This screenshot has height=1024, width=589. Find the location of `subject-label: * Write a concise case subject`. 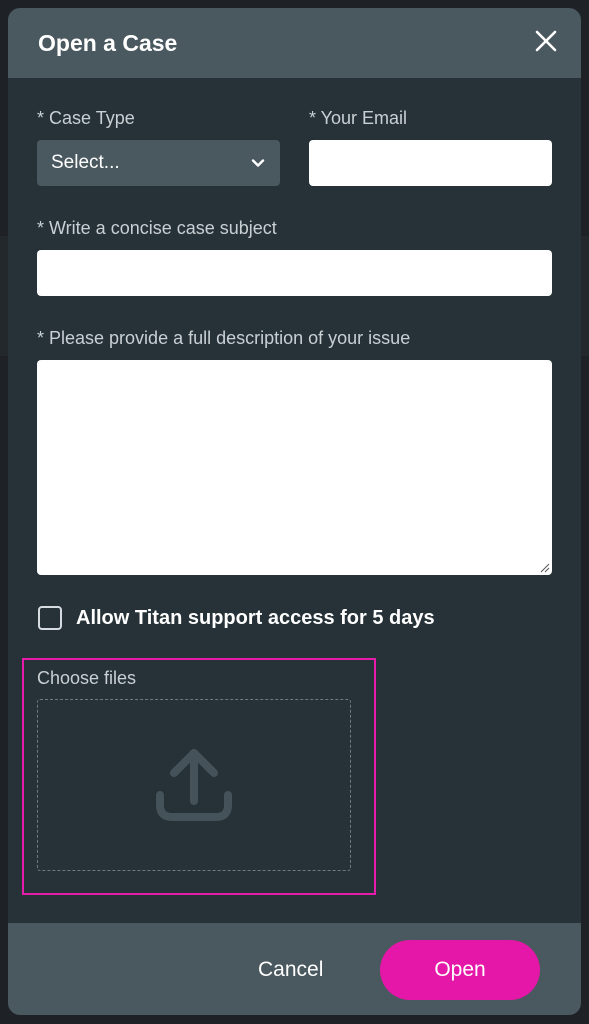

subject-label: * Write a concise case subject is located at coordinates (157, 228).